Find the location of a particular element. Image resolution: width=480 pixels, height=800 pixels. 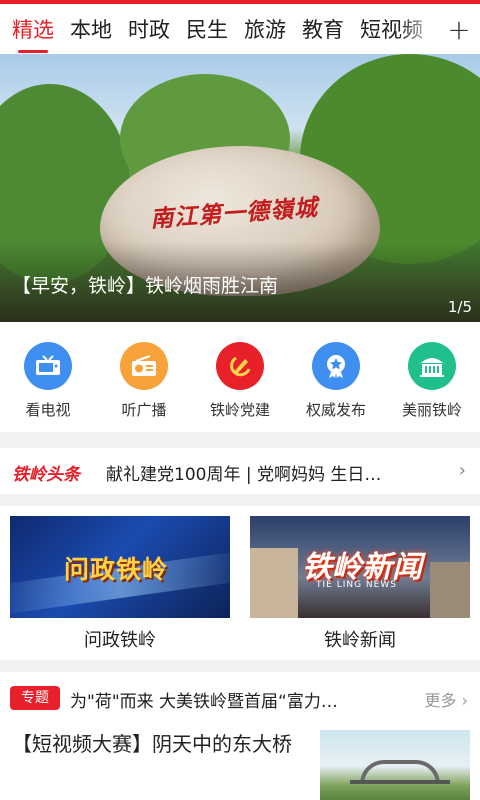

quick-link-label: 美丽铁岭 is located at coordinates (431, 410).